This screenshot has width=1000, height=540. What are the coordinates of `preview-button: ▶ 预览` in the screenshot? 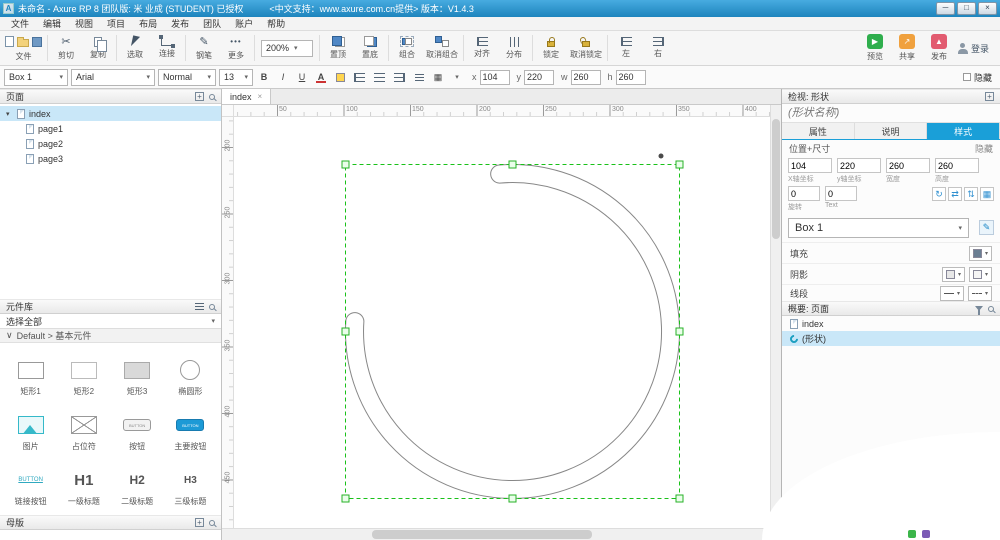 It's located at (875, 48).